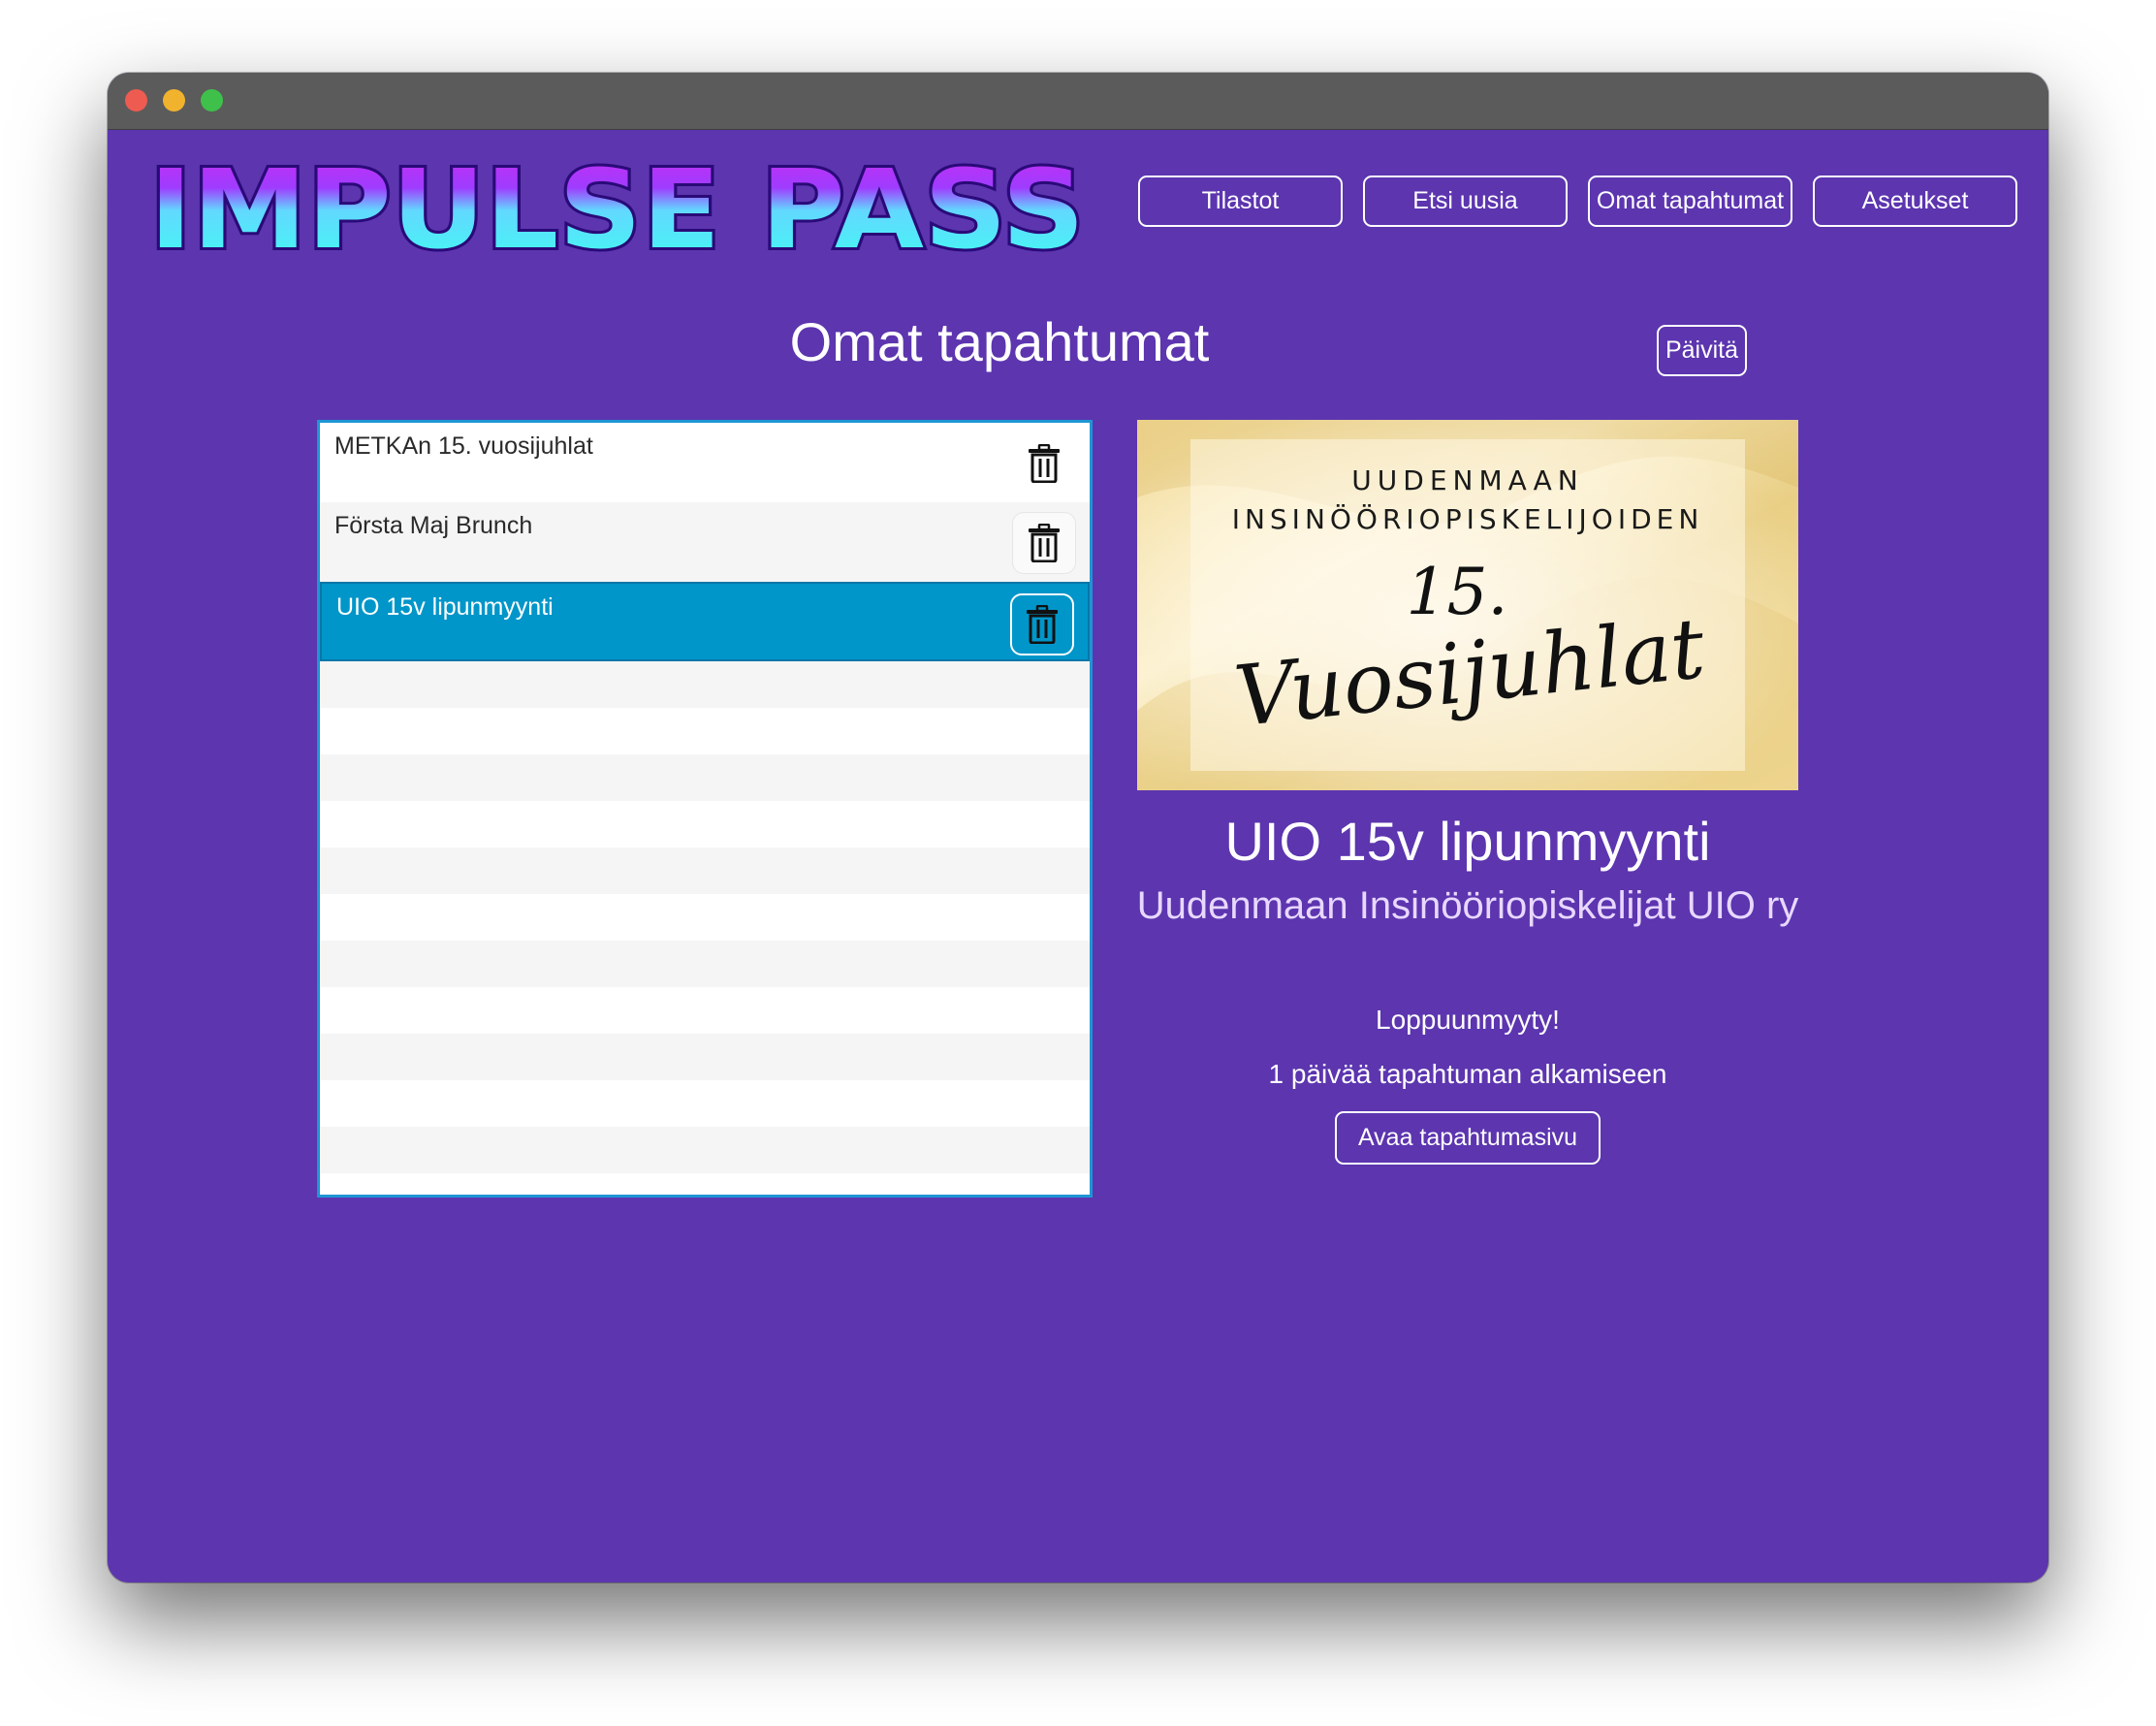 The image size is (2156, 1726). I want to click on maximize-window-button, so click(212, 101).